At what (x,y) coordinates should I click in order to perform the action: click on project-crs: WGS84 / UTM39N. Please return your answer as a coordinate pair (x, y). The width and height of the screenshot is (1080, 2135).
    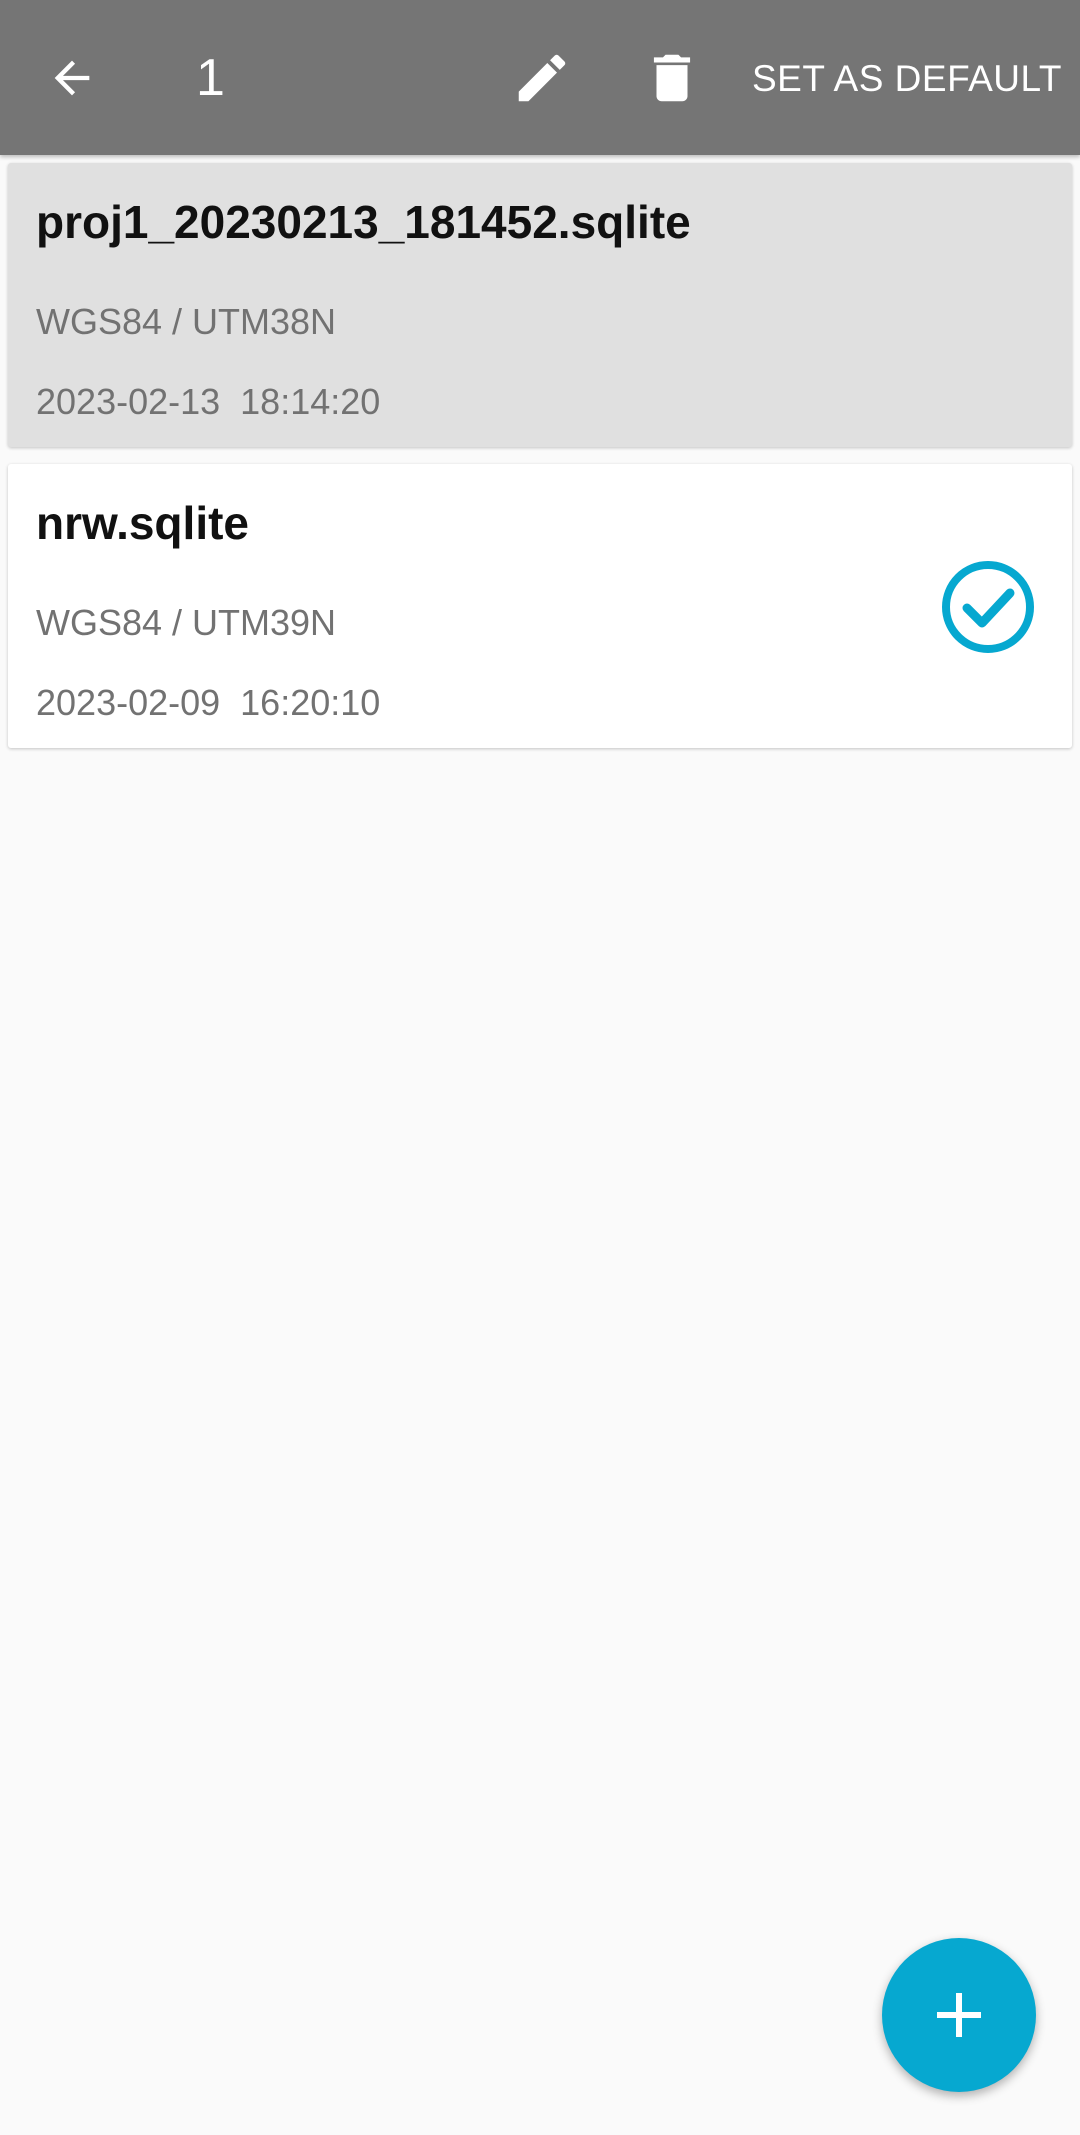
    Looking at the image, I should click on (186, 622).